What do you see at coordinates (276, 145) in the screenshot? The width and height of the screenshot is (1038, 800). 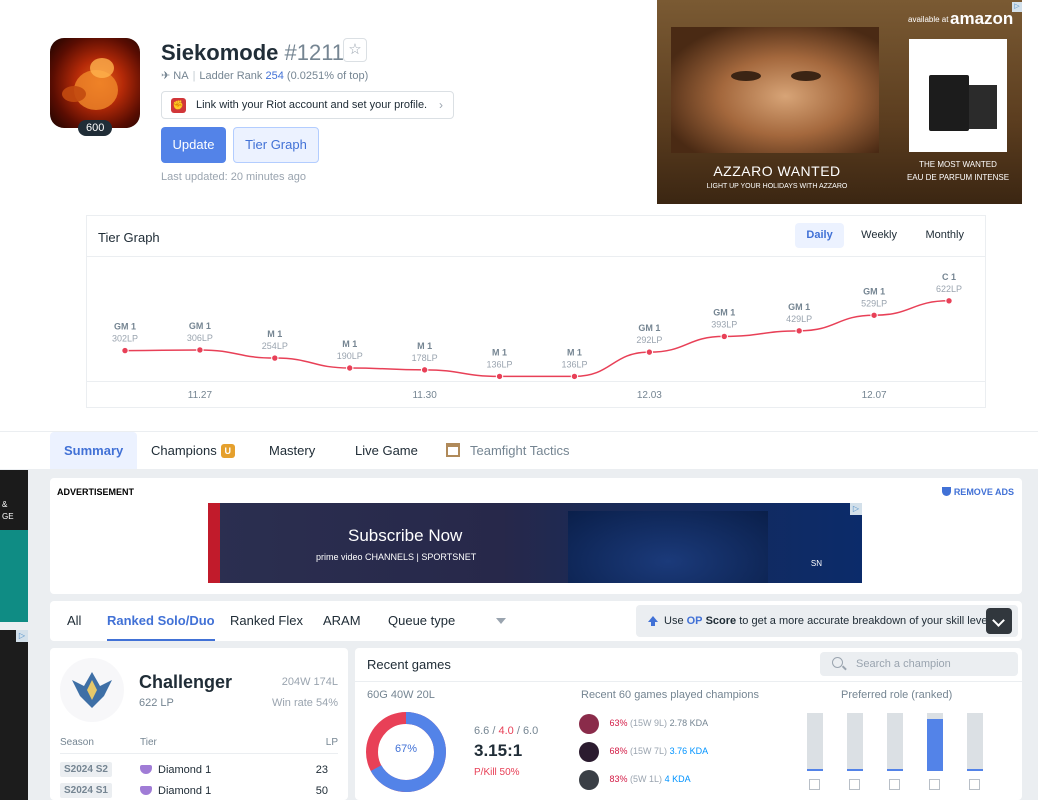 I see `tier-graph-button: Tier Graph` at bounding box center [276, 145].